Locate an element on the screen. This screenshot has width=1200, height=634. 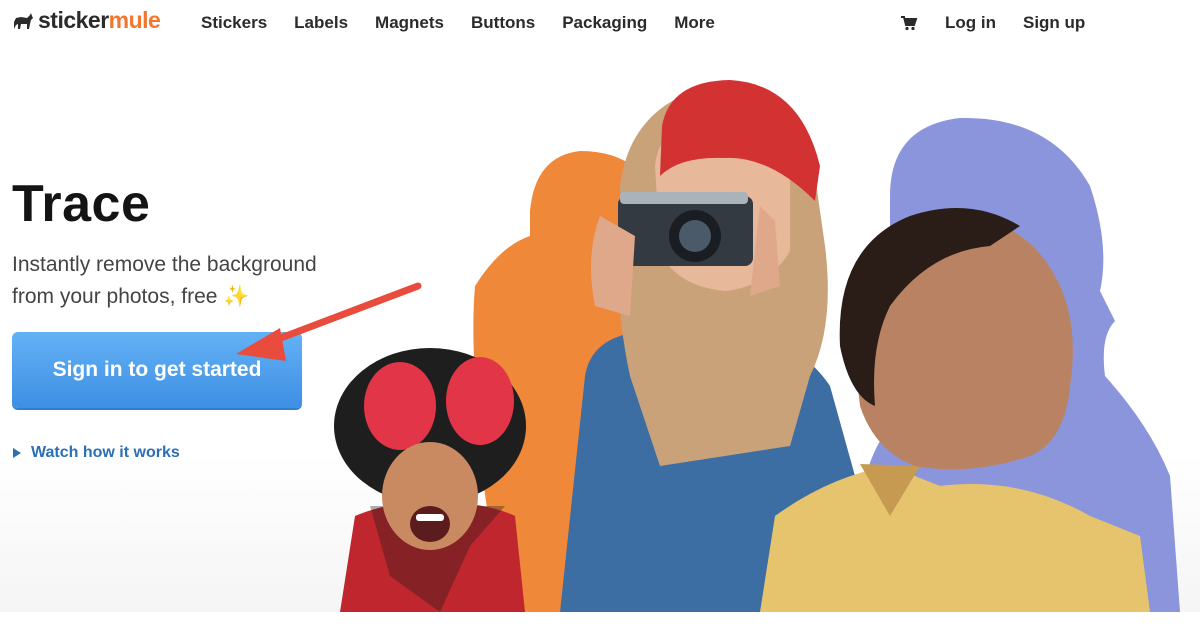
page-bottom is located at coordinates (600, 623).